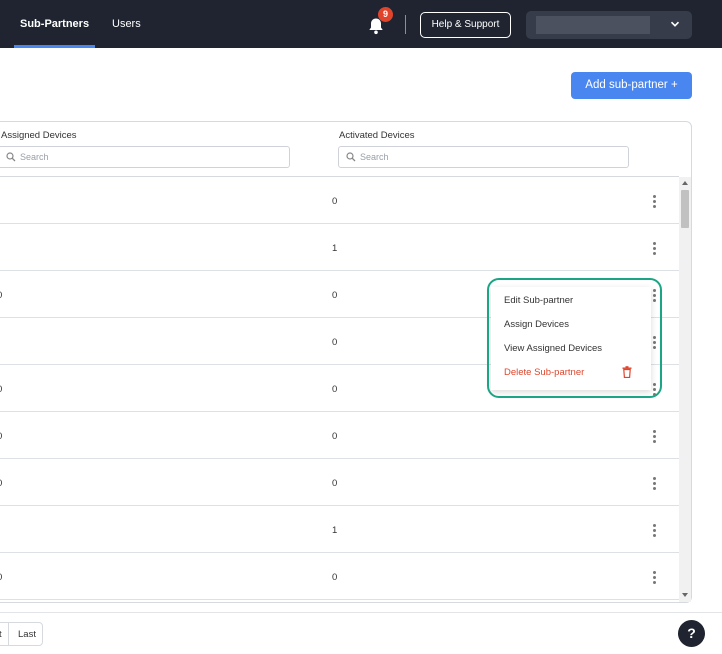  Describe the element at coordinates (675, 24) in the screenshot. I see `chevron-down-icon` at that location.